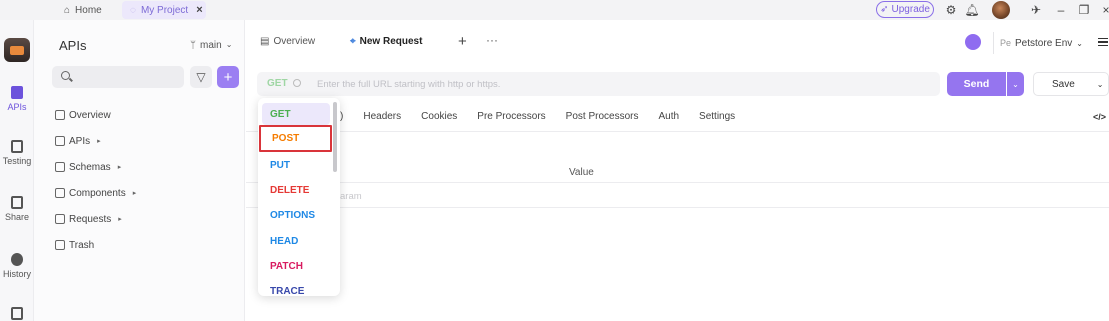 This screenshot has height=321, width=1109. Describe the element at coordinates (286, 138) in the screenshot. I see `method-option-label: POST` at that location.